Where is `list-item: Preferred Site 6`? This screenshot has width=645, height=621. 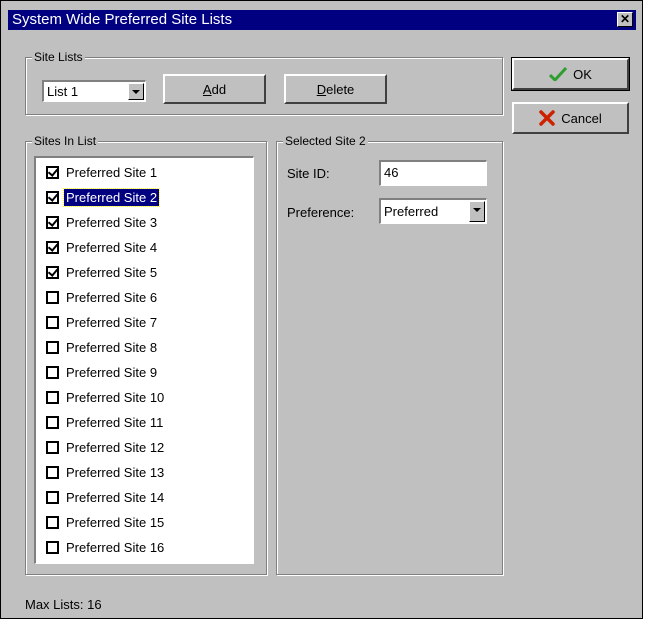 list-item: Preferred Site 6 is located at coordinates (102, 297).